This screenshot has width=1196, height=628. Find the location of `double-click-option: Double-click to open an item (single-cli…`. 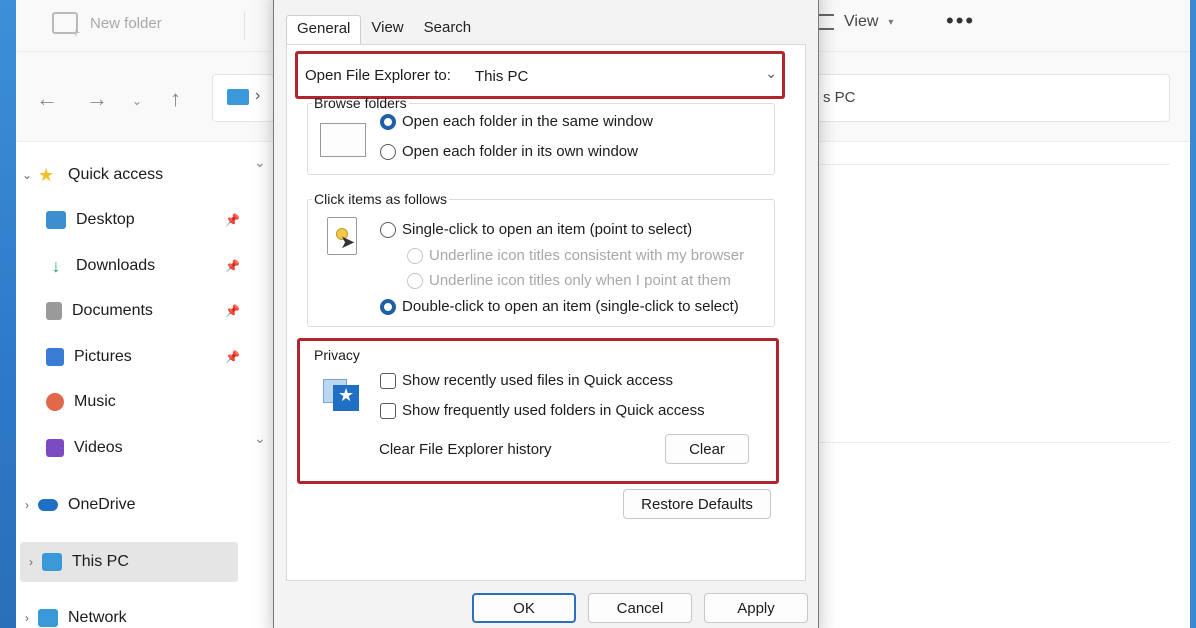

double-click-option: Double-click to open an item (single-cli… is located at coordinates (559, 306).